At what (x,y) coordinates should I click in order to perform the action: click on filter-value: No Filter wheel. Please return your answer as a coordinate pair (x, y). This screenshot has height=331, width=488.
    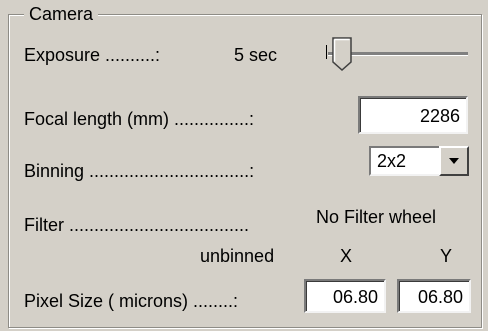
    Looking at the image, I should click on (376, 217).